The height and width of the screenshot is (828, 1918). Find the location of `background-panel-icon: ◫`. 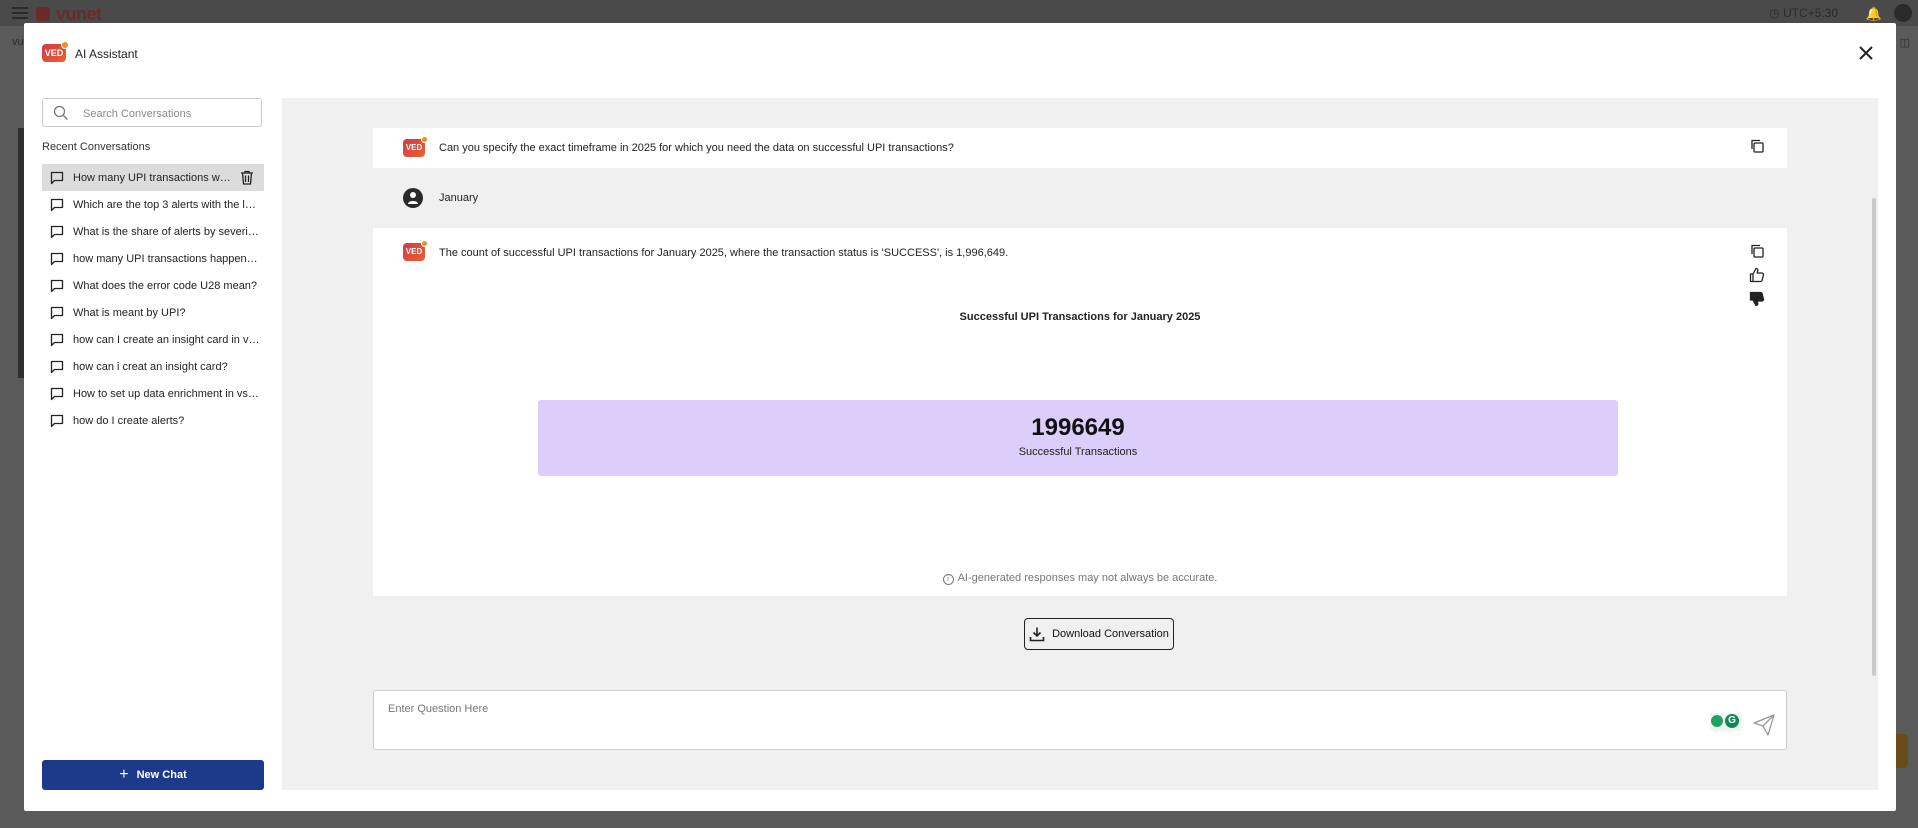

background-panel-icon: ◫ is located at coordinates (1904, 43).